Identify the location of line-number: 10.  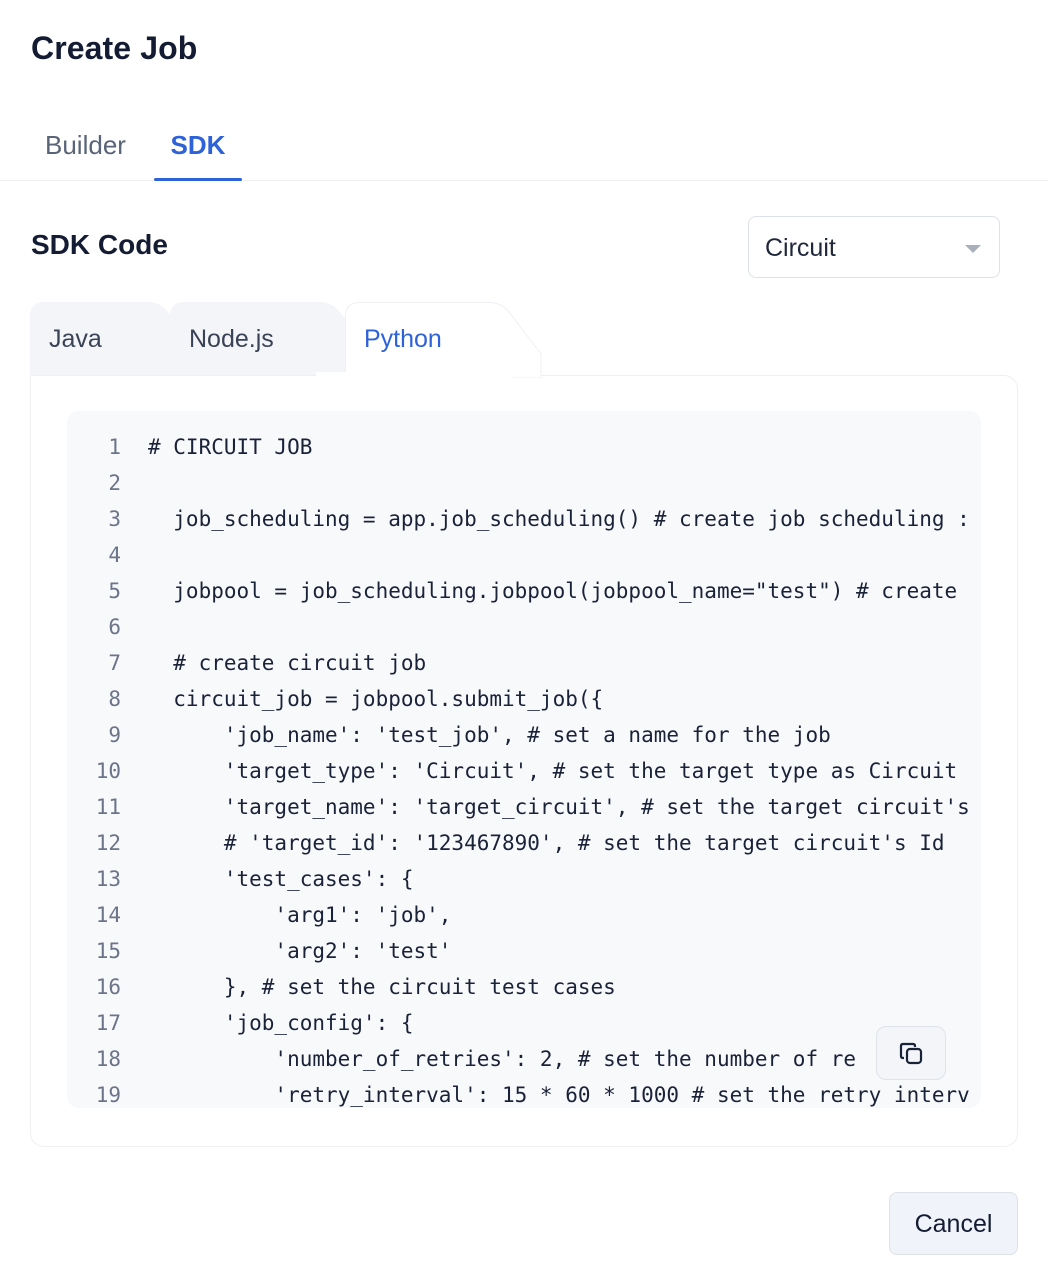
(108, 771).